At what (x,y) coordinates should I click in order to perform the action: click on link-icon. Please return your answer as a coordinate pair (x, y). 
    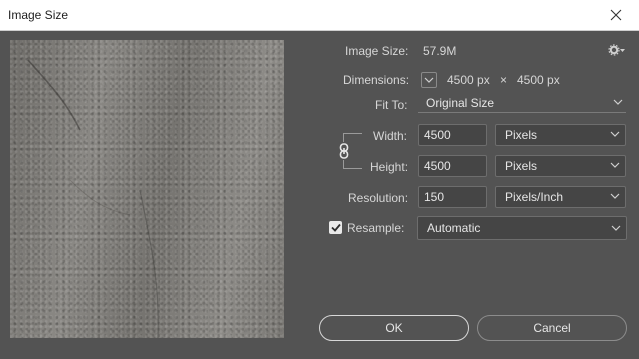
    Looking at the image, I should click on (344, 151).